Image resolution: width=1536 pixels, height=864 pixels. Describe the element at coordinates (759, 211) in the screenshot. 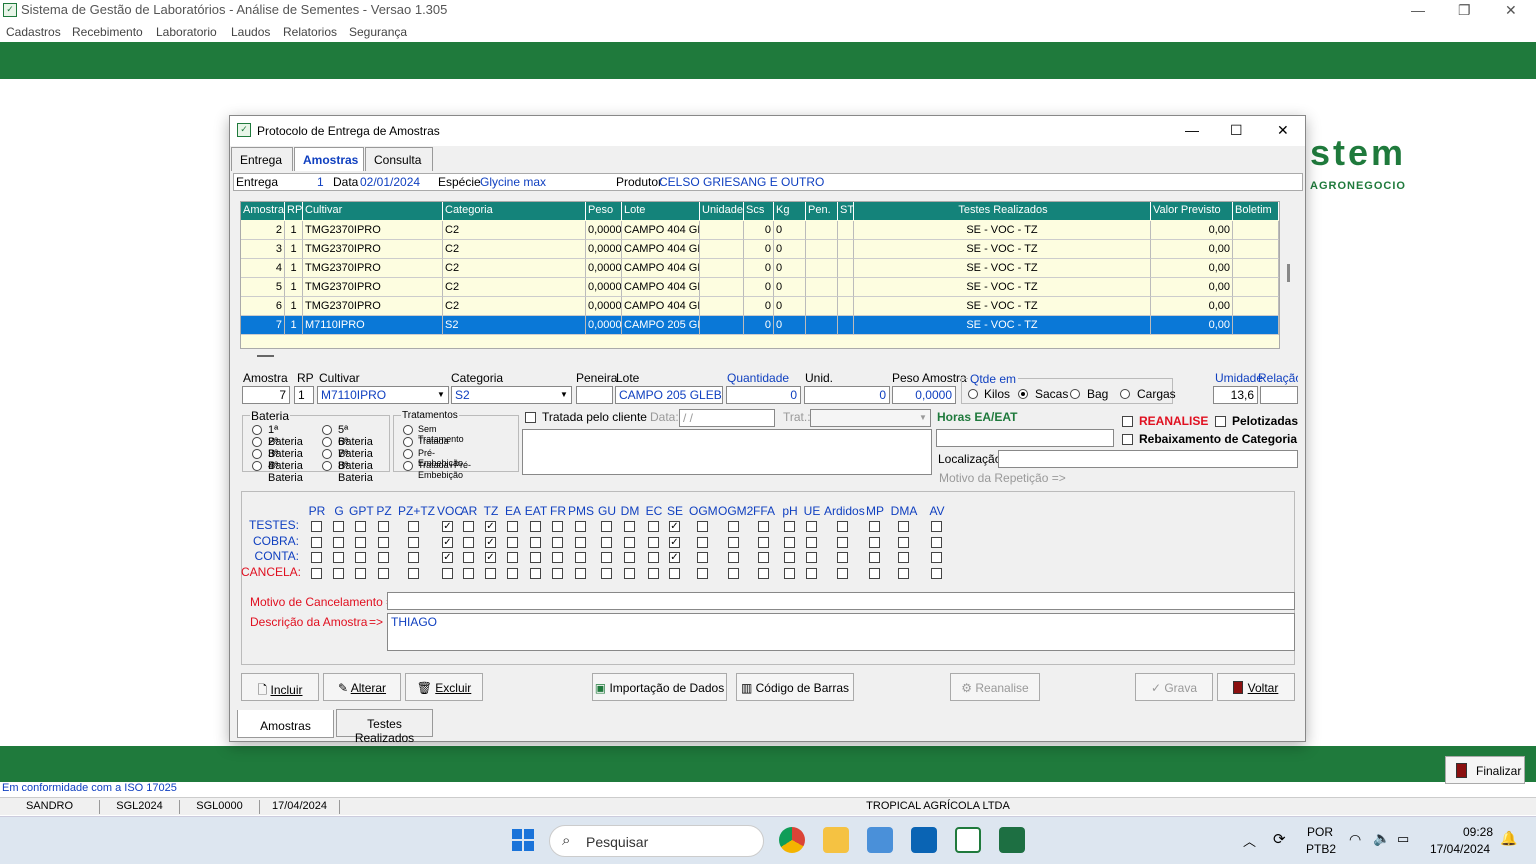

I see `grid-header-scs: Scs` at that location.